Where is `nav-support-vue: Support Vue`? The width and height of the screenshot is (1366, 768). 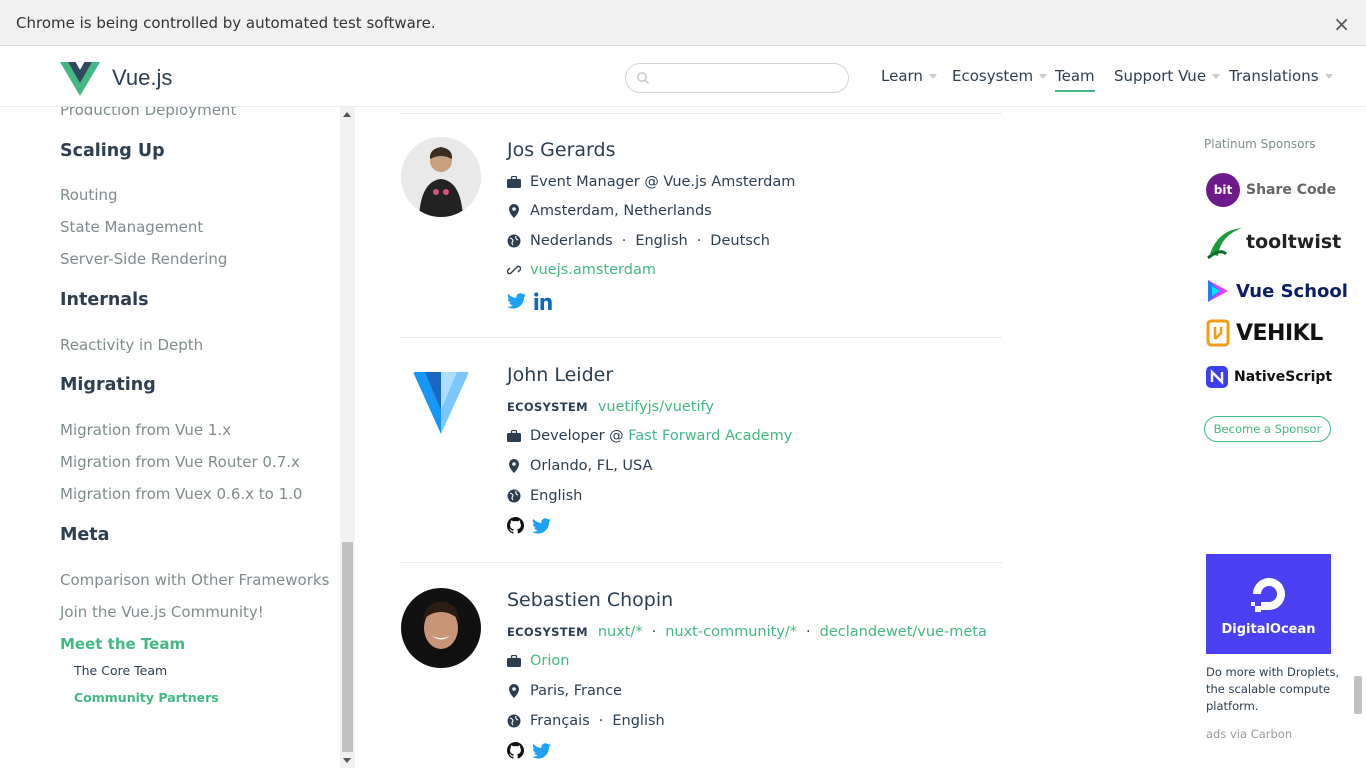
nav-support-vue: Support Vue is located at coordinates (1167, 76).